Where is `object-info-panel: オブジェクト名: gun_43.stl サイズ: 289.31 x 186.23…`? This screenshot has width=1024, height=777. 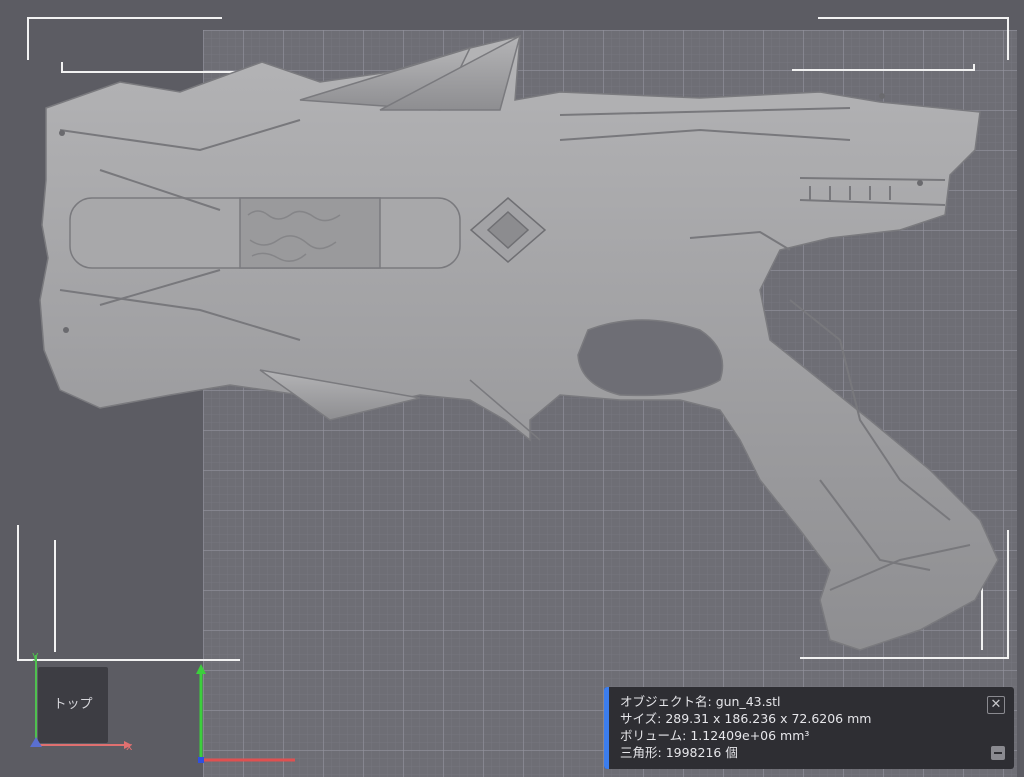
object-info-panel: オブジェクト名: gun_43.stl サイズ: 289.31 x 186.23… is located at coordinates (809, 728).